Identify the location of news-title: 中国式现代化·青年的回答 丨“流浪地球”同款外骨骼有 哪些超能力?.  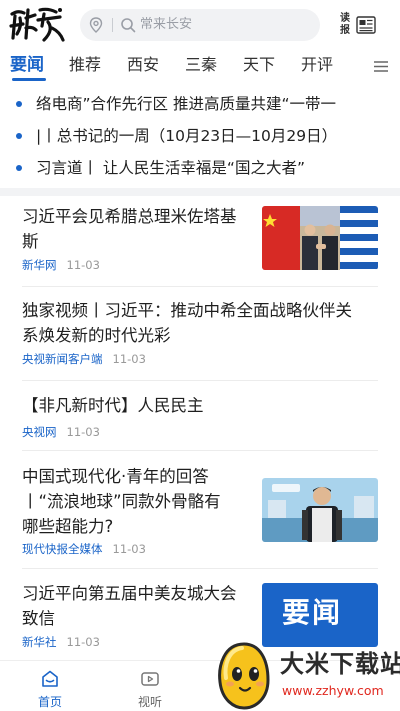
(140, 501).